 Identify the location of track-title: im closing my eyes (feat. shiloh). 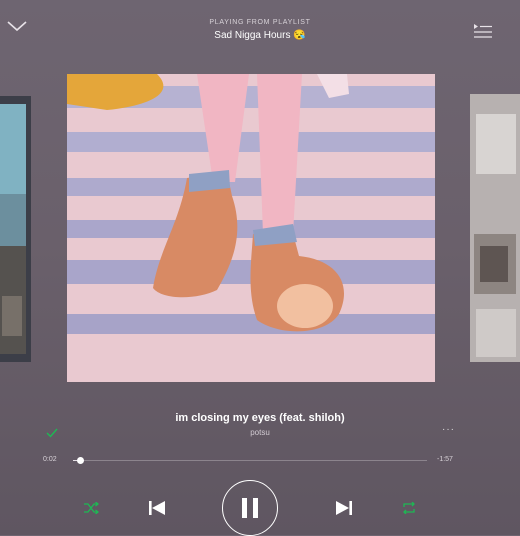
(260, 418).